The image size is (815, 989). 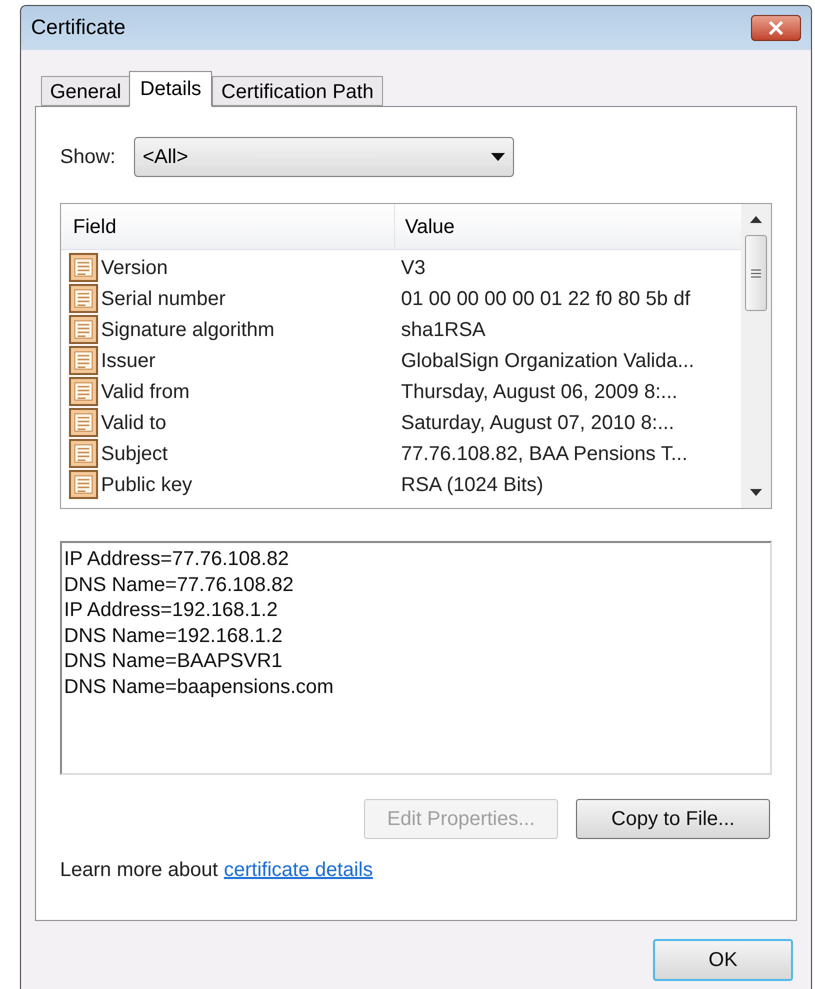 I want to click on detail-line: IP Address=77.76.108.82, so click(x=176, y=559).